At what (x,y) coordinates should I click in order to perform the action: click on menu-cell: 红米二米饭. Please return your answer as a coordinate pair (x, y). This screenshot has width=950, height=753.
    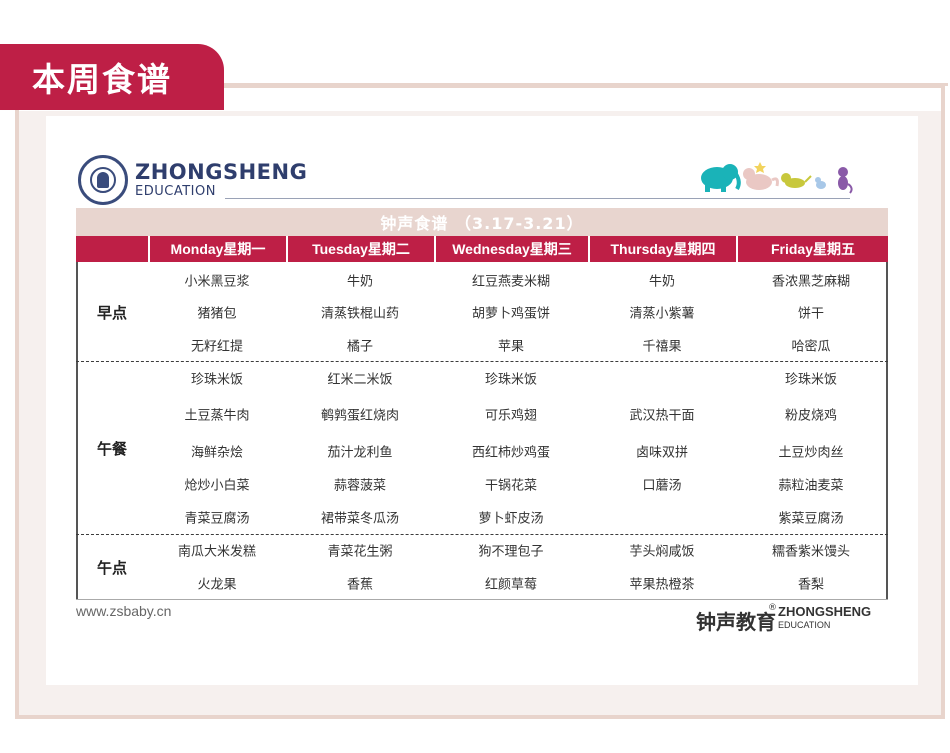
    Looking at the image, I should click on (360, 380).